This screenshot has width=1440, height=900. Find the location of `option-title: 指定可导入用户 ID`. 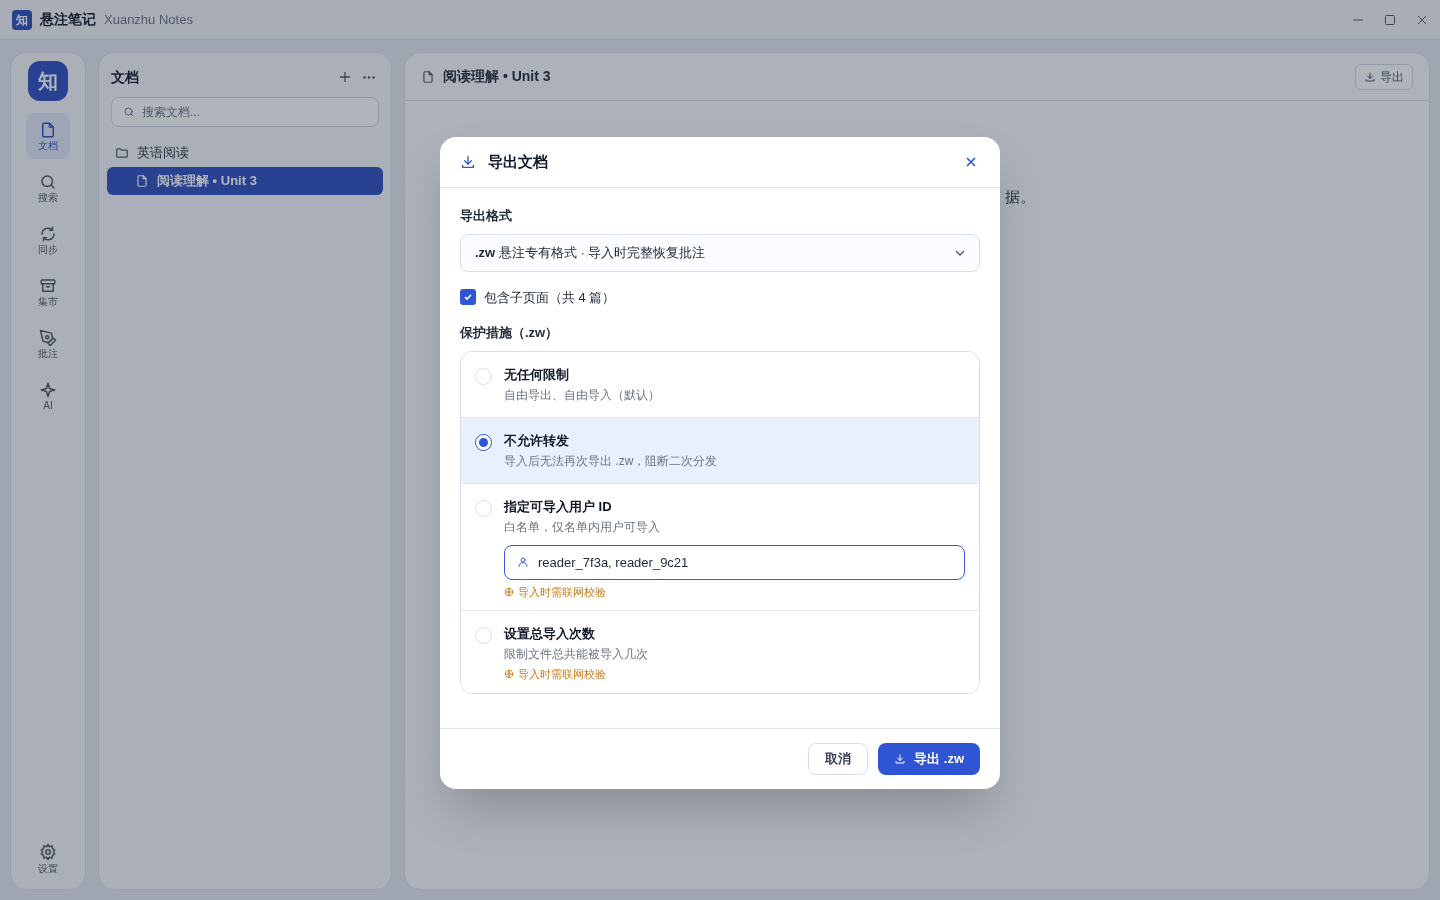

option-title: 指定可导入用户 ID is located at coordinates (558, 506).